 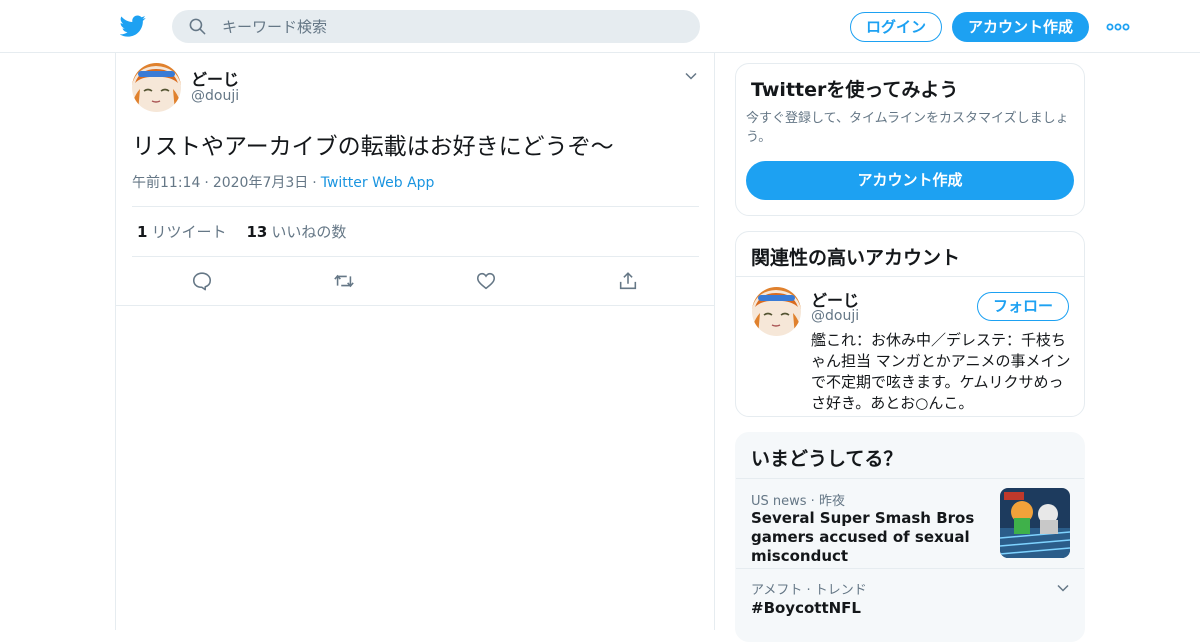 What do you see at coordinates (309, 232) in the screenshot?
I see `like-label: いいねの数` at bounding box center [309, 232].